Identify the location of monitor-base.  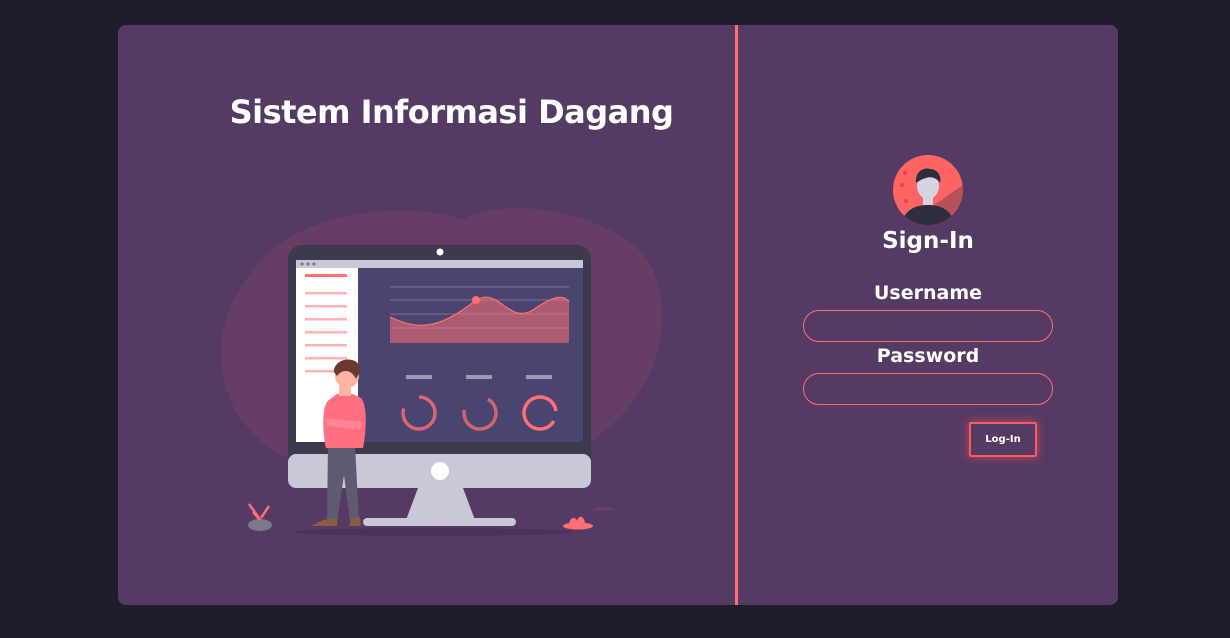
(439, 522).